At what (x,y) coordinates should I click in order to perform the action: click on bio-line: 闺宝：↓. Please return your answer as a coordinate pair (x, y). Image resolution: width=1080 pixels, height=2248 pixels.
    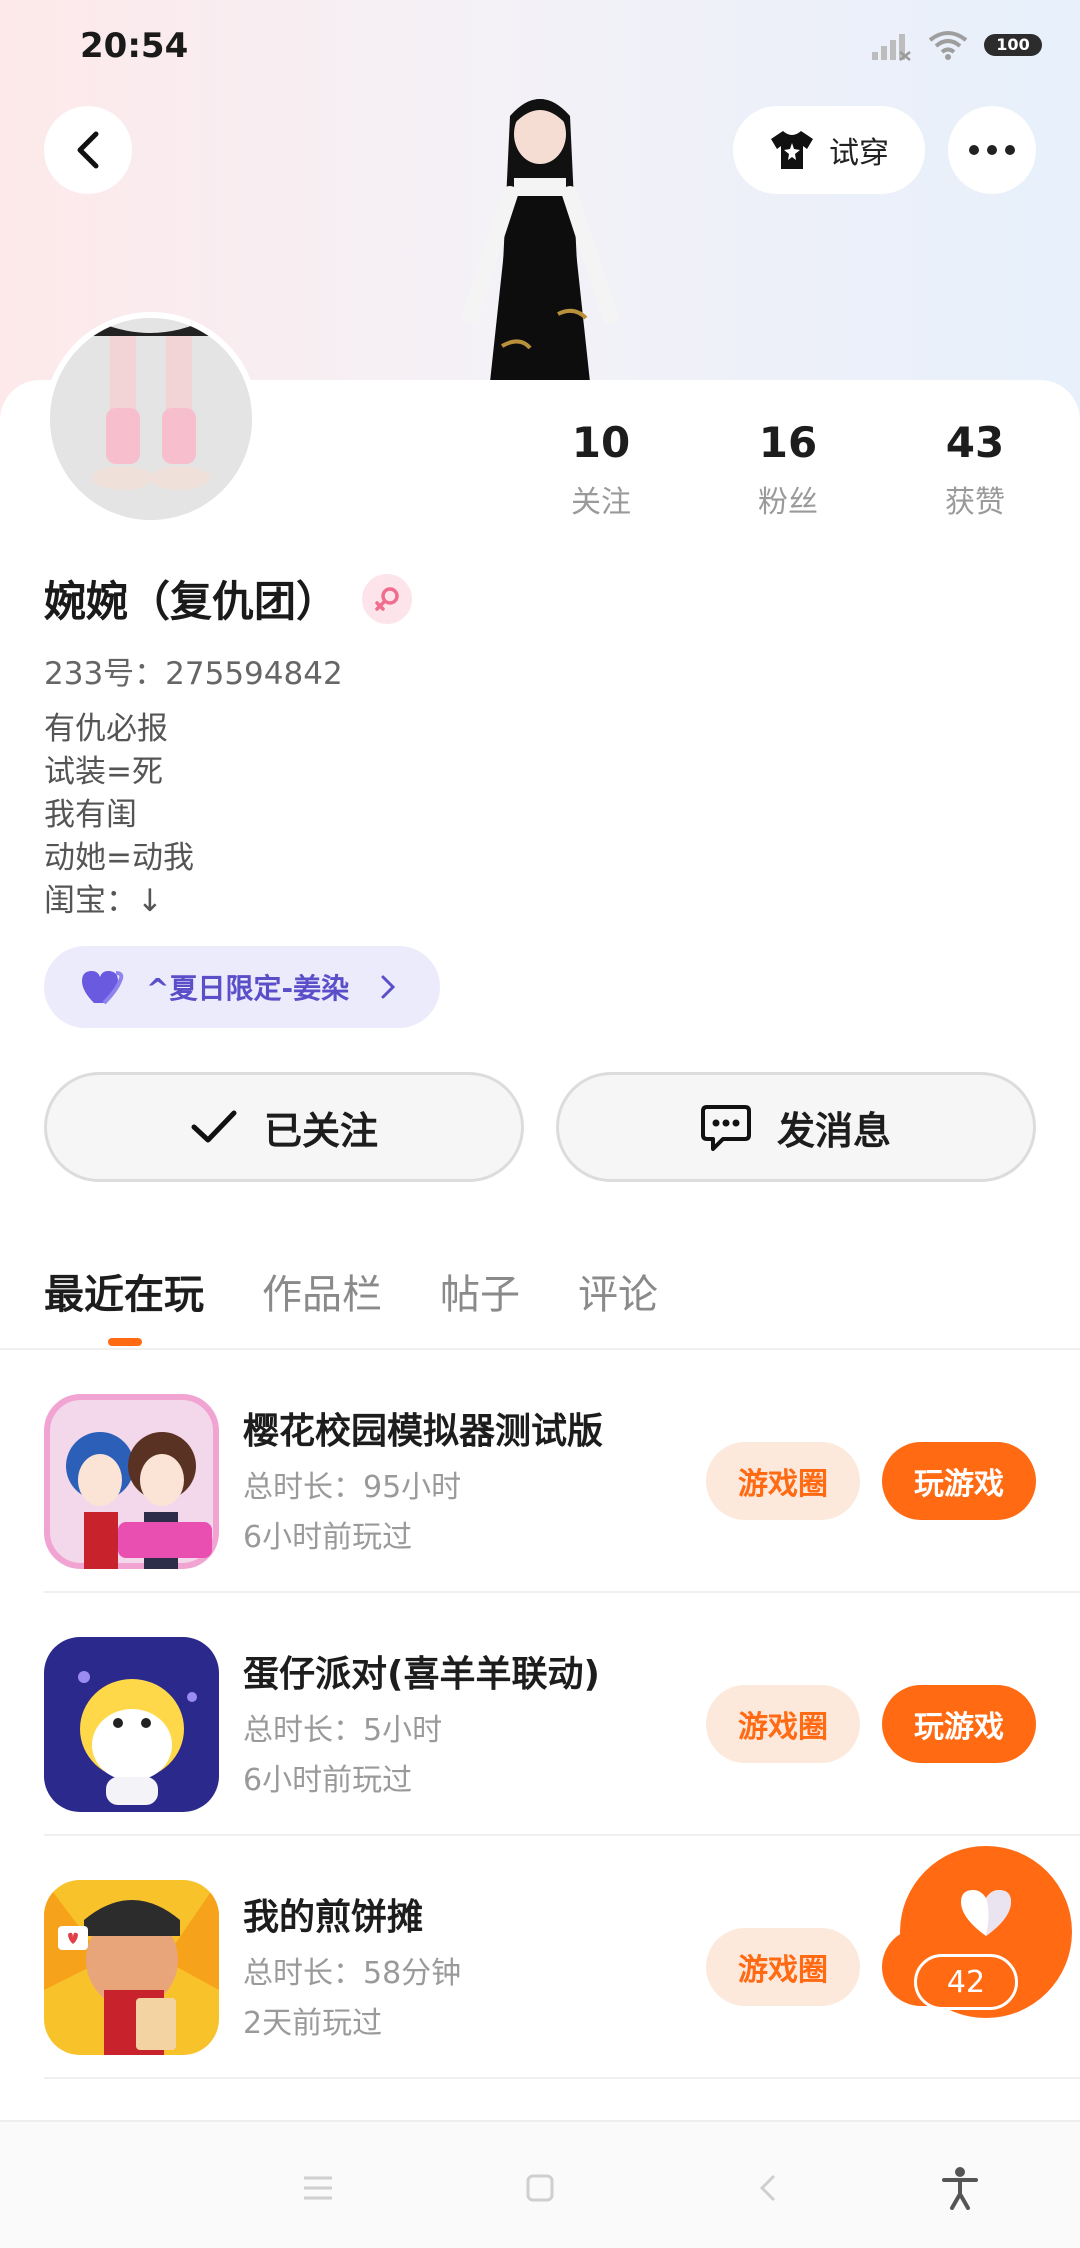
    Looking at the image, I should click on (103, 901).